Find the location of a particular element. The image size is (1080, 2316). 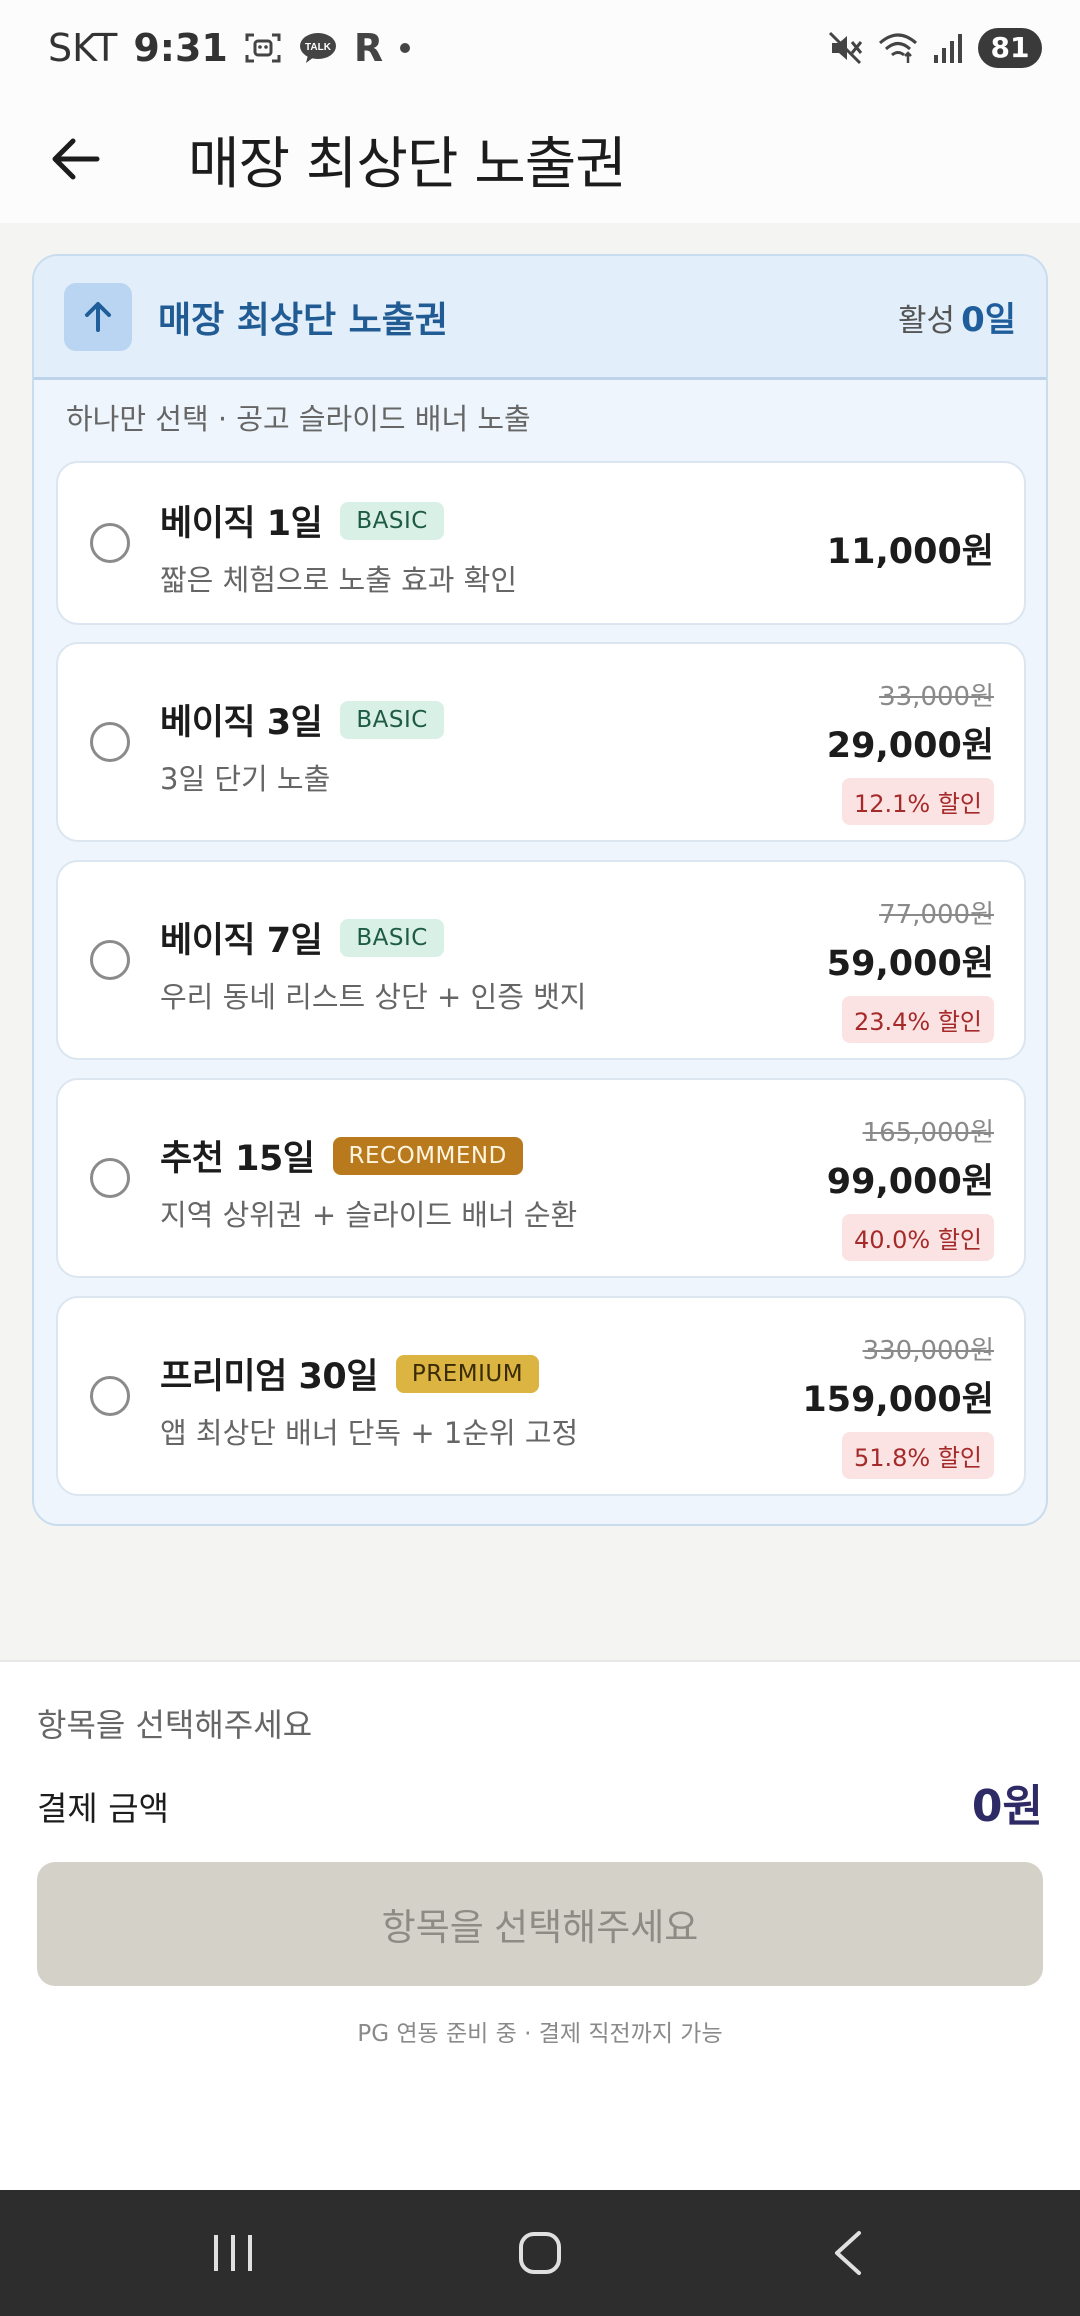

option-price: 29,000원 is located at coordinates (910, 746).